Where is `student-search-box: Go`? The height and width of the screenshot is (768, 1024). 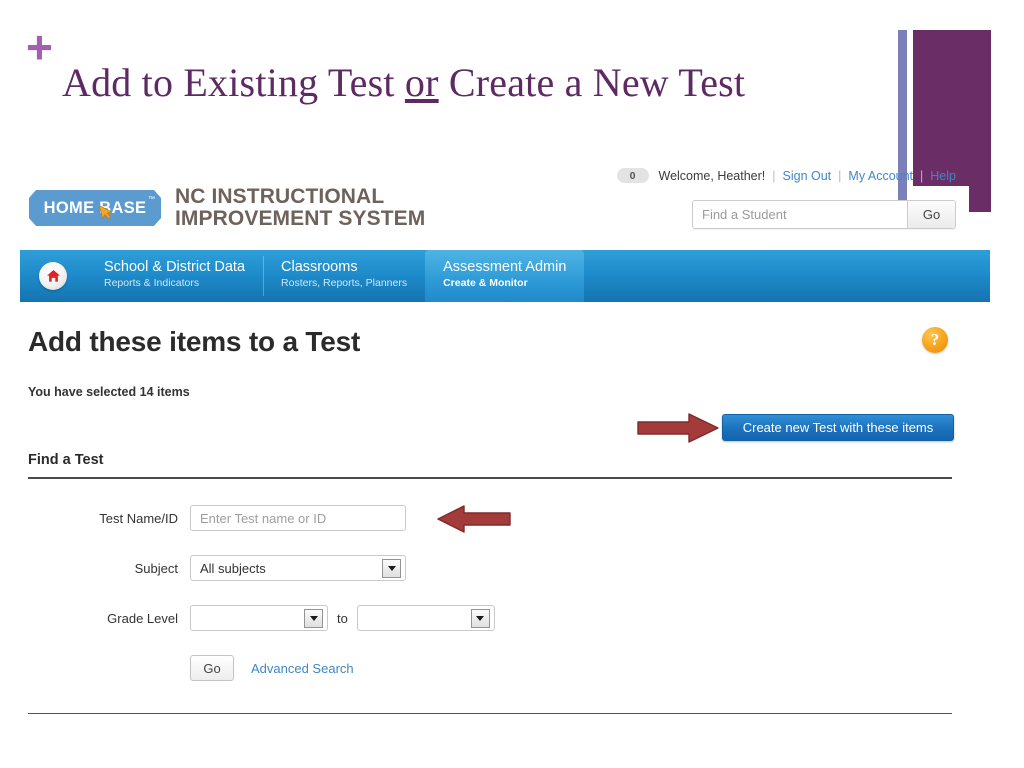
student-search-box: Go is located at coordinates (824, 214).